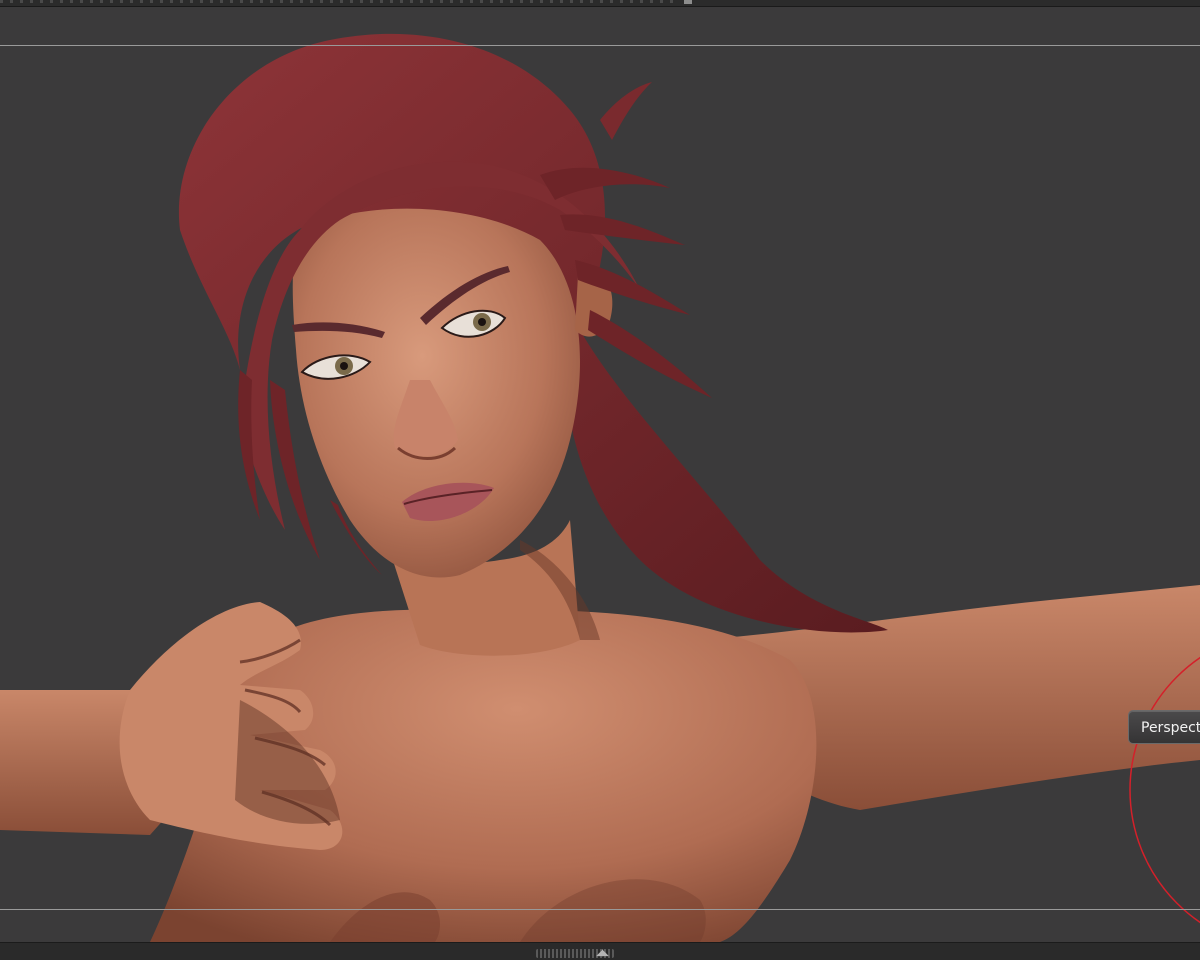 Image resolution: width=1200 pixels, height=960 pixels. Describe the element at coordinates (602, 953) in the screenshot. I see `expand-collapse-arrows-icon: ◢◣` at that location.